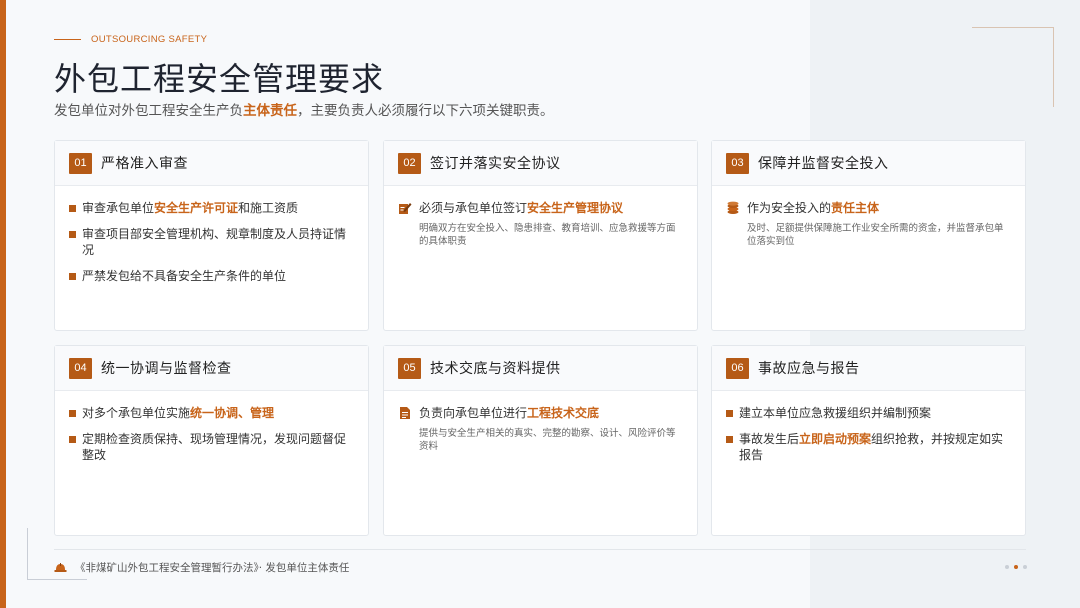  What do you see at coordinates (219, 79) in the screenshot?
I see `page-title: 外包工程安全管理要求` at bounding box center [219, 79].